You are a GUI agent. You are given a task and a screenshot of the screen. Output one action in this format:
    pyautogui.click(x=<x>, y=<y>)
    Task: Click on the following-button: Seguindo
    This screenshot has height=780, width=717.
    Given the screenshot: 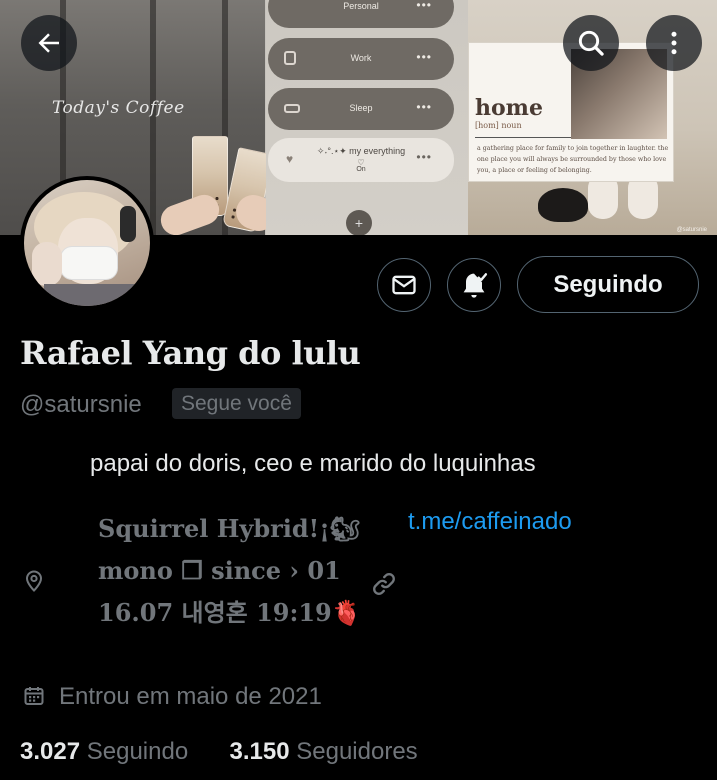 What is the action you would take?
    pyautogui.click(x=608, y=284)
    